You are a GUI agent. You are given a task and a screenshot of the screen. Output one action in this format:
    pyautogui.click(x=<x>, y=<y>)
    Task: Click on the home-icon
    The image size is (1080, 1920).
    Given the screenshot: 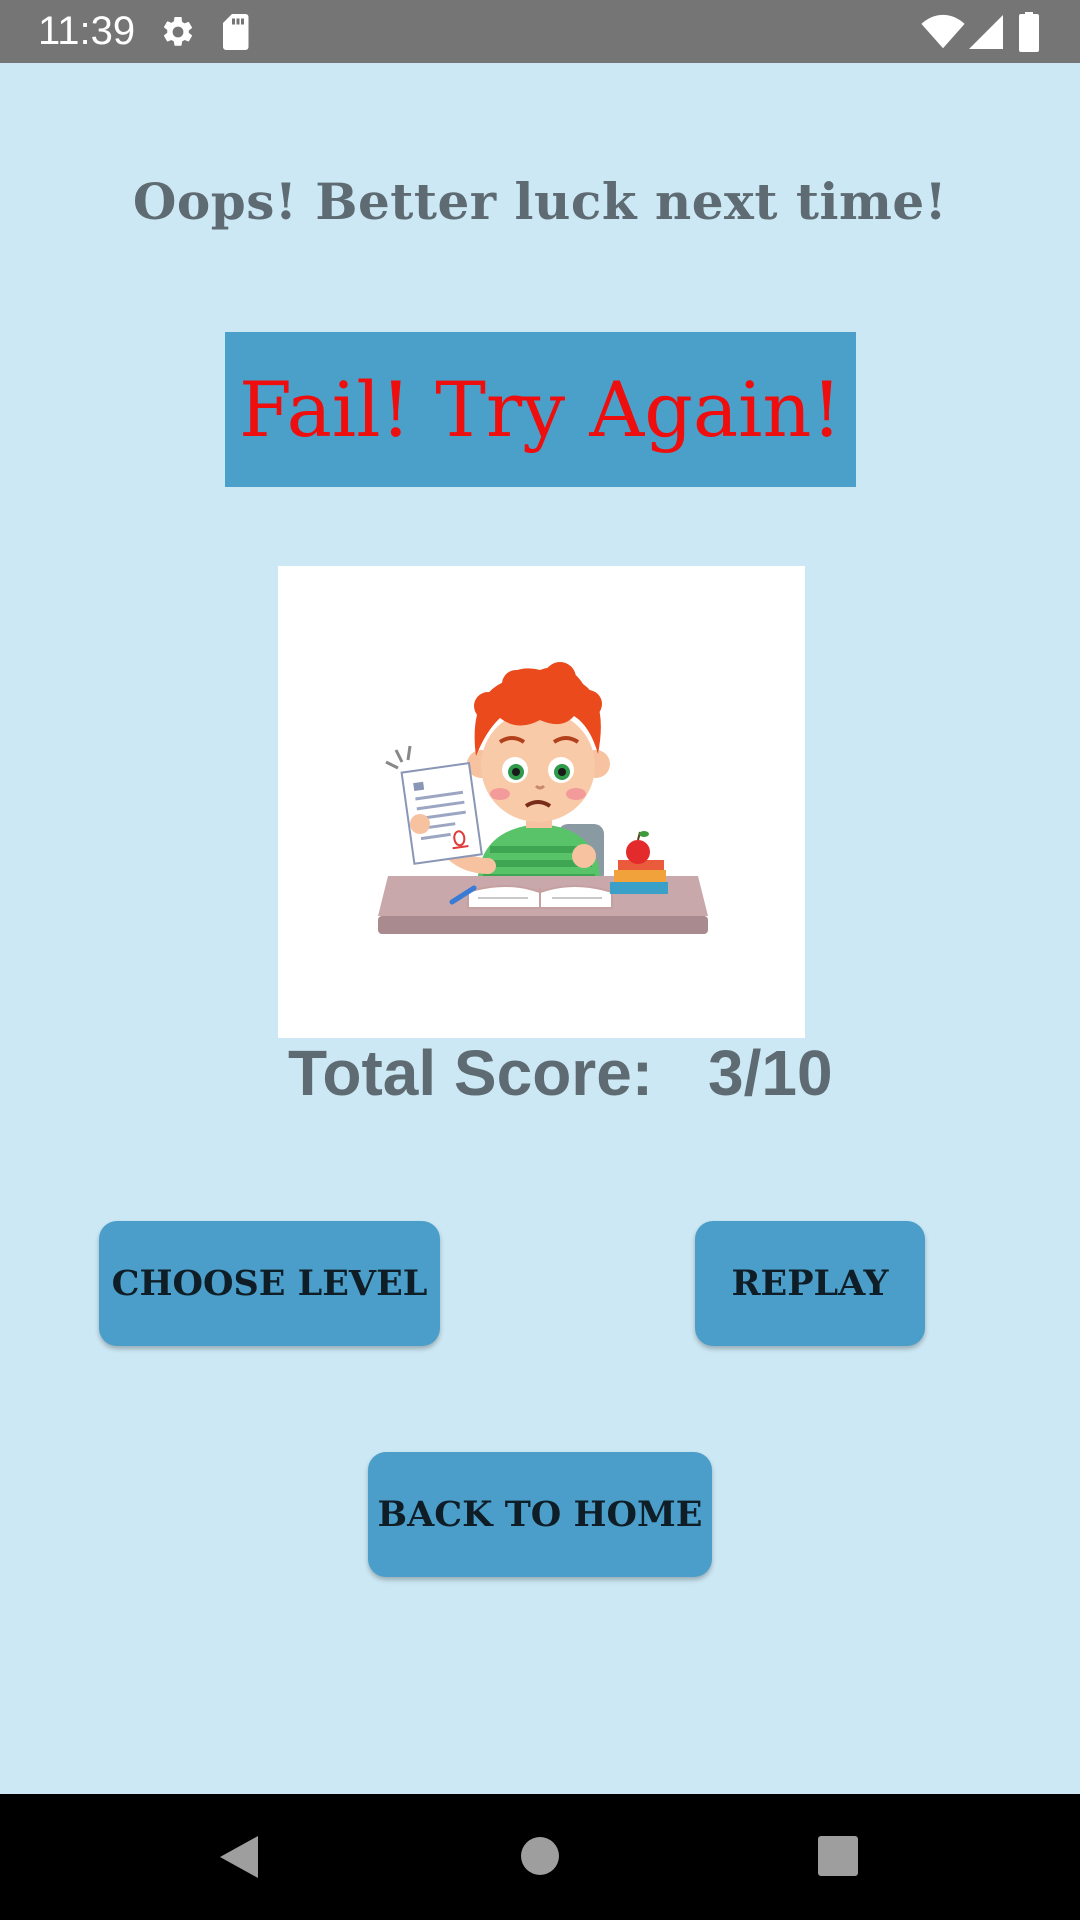 What is the action you would take?
    pyautogui.click(x=540, y=1856)
    